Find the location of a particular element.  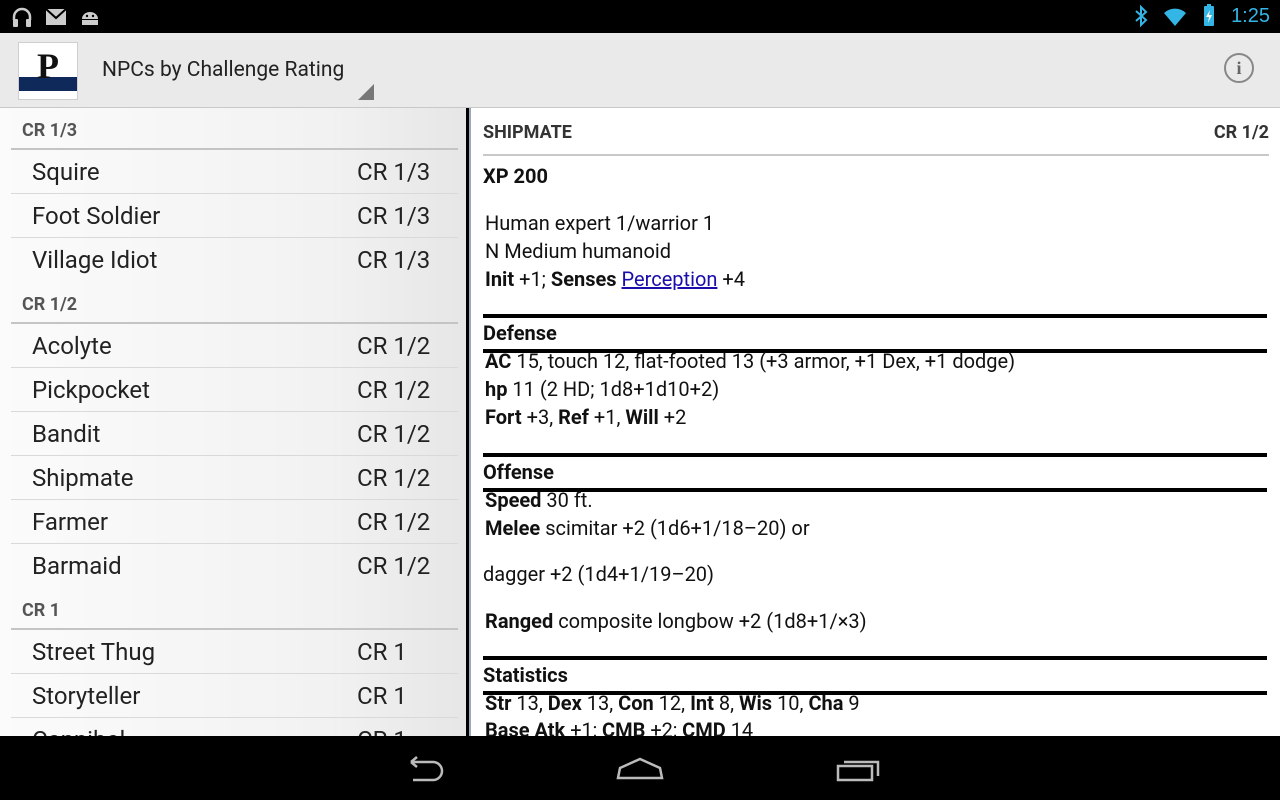

npc-name: Village Idiot is located at coordinates (95, 260).